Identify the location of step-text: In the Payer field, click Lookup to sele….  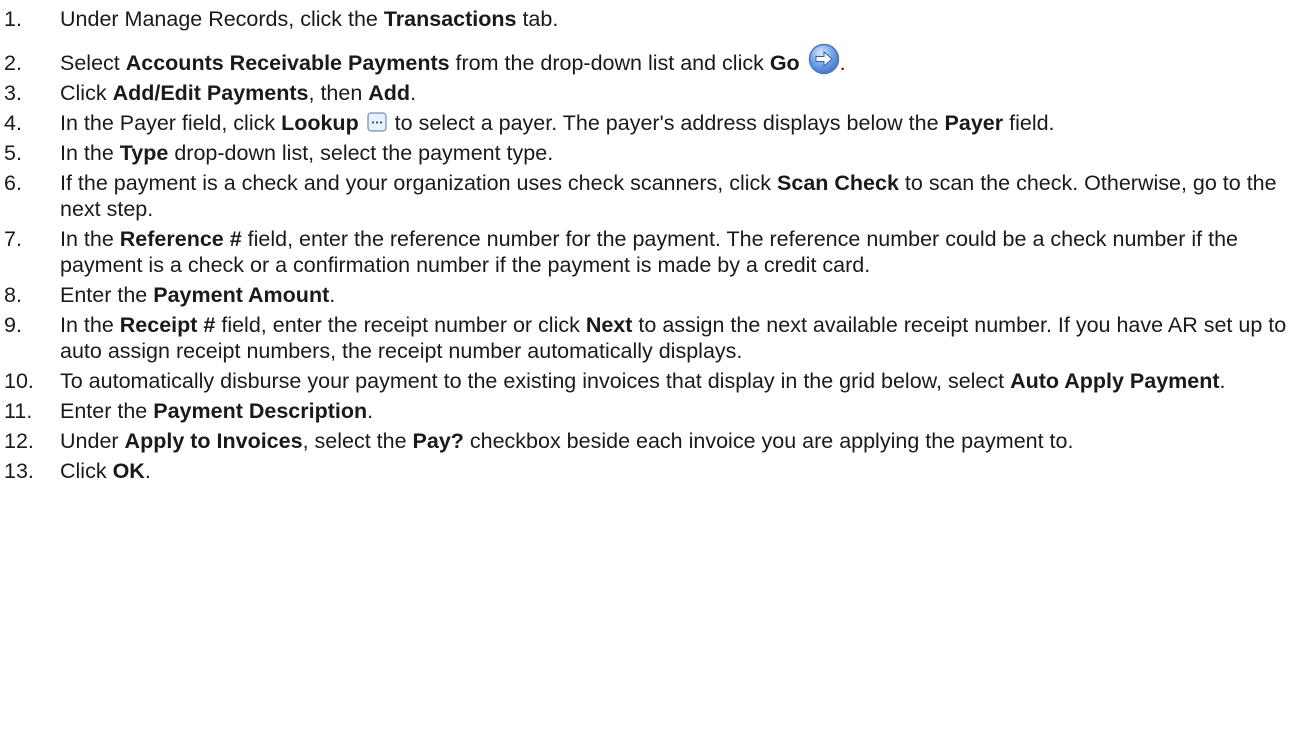
(682, 123).